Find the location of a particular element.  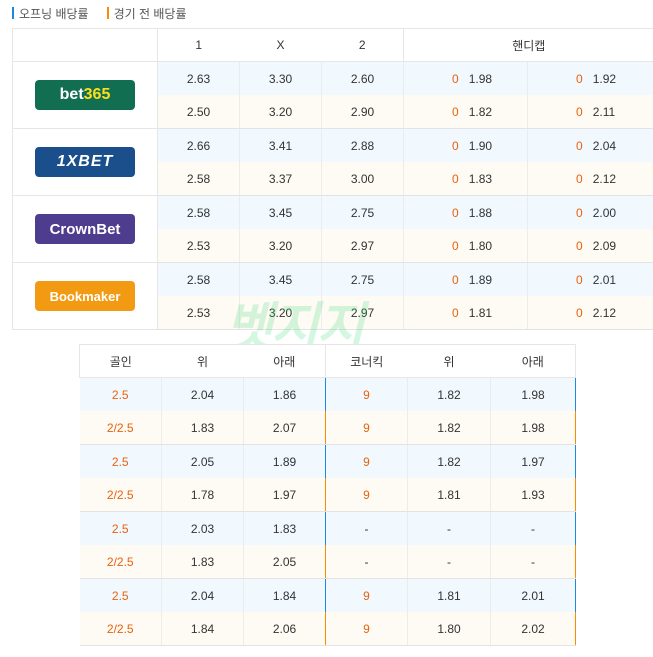

corner-under: 1.93 is located at coordinates (533, 495).